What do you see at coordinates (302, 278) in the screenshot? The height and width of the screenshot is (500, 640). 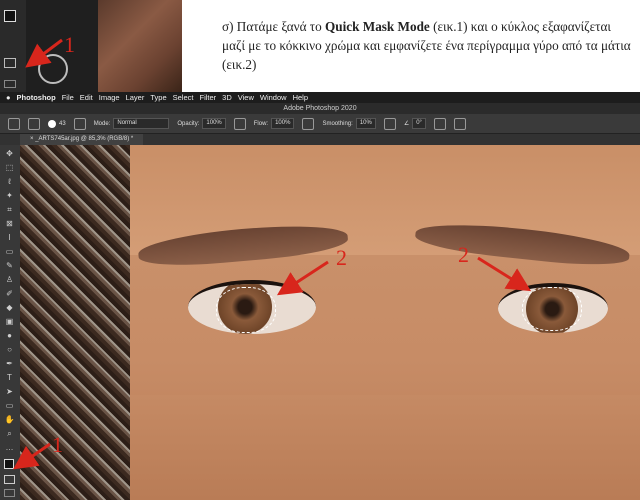 I see `arrow-left-eye` at bounding box center [302, 278].